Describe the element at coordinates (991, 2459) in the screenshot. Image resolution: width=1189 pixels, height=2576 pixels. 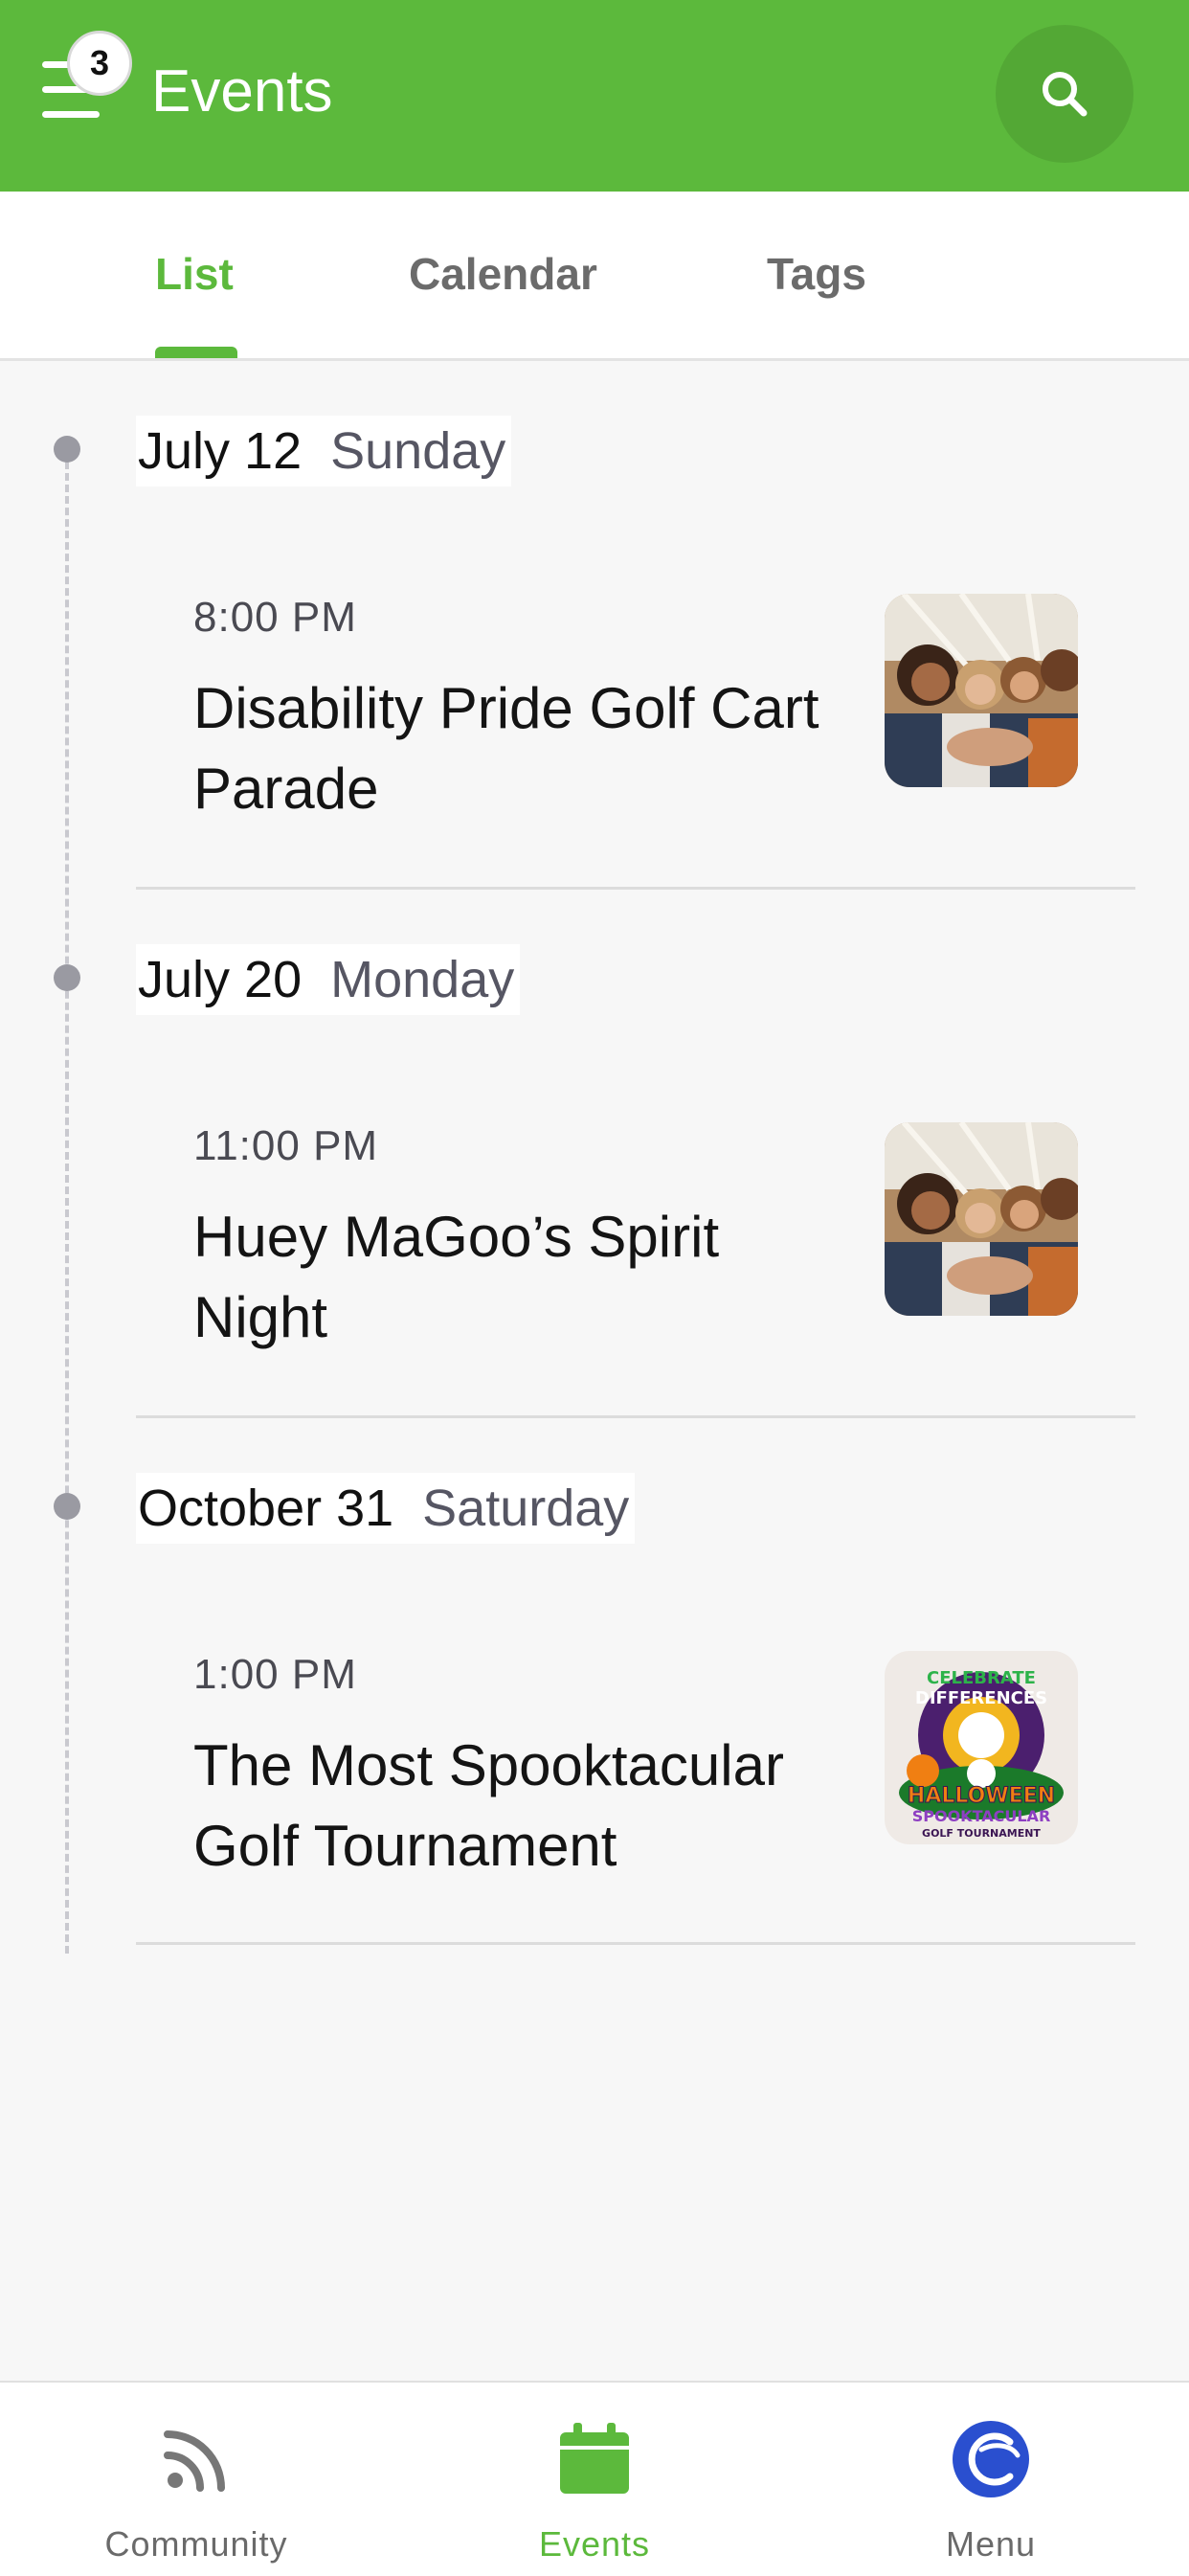
I see `app-logo-icon` at that location.